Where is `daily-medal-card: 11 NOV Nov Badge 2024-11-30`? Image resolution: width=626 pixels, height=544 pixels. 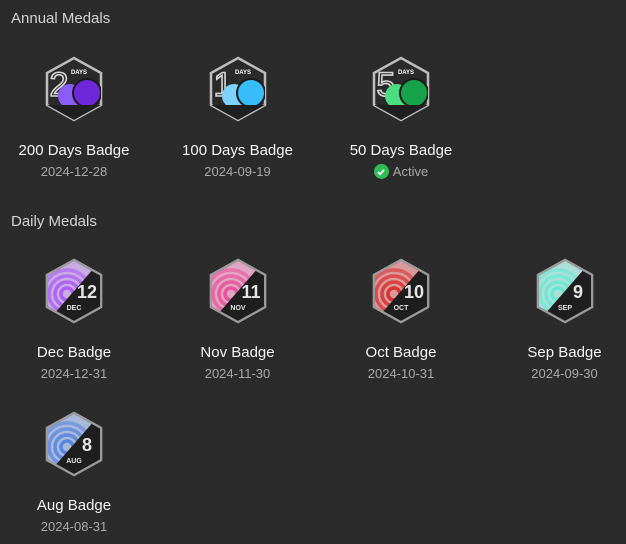 daily-medal-card: 11 NOV Nov Badge 2024-11-30 is located at coordinates (238, 319).